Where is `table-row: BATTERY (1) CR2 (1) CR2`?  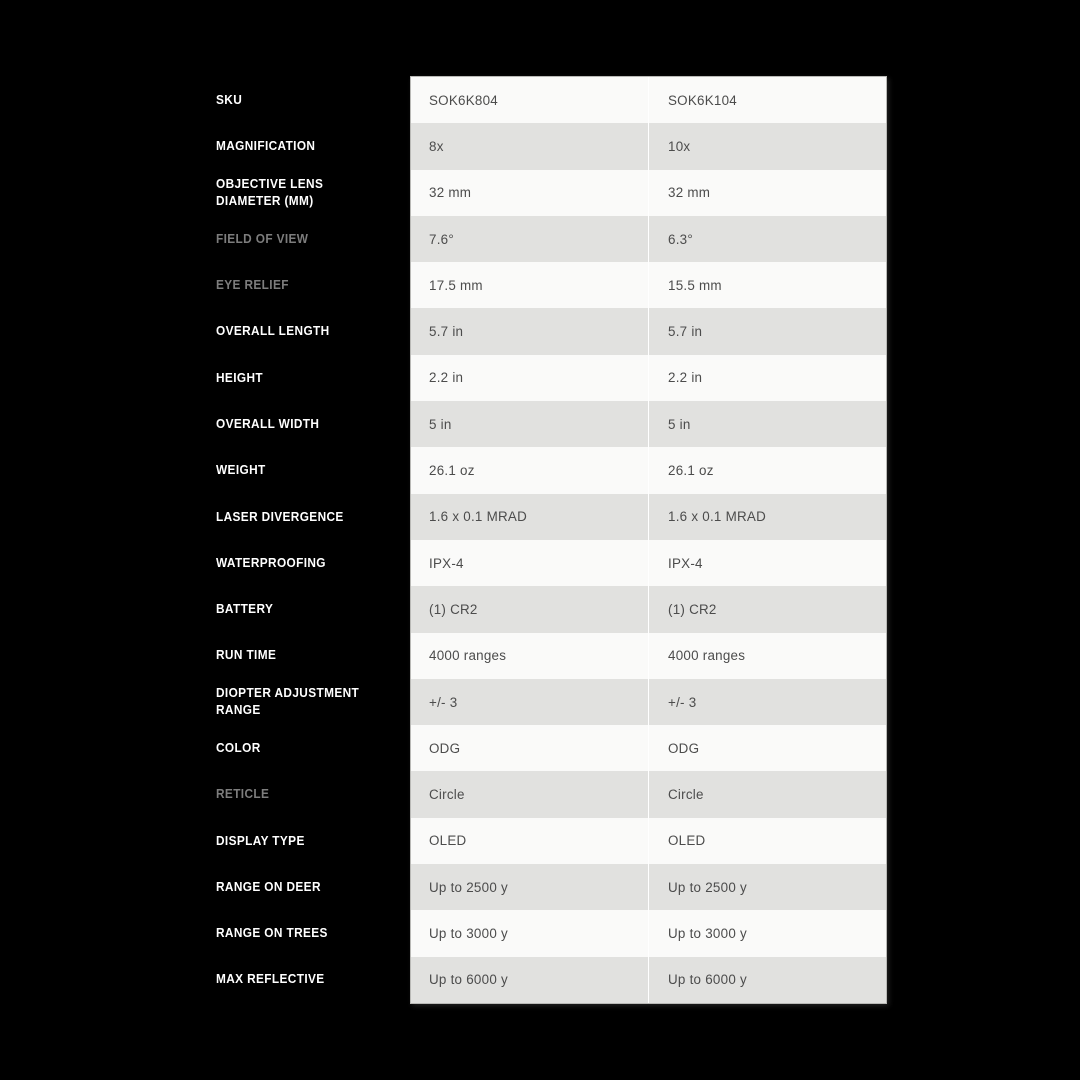
table-row: BATTERY (1) CR2 (1) CR2 is located at coordinates (540, 609).